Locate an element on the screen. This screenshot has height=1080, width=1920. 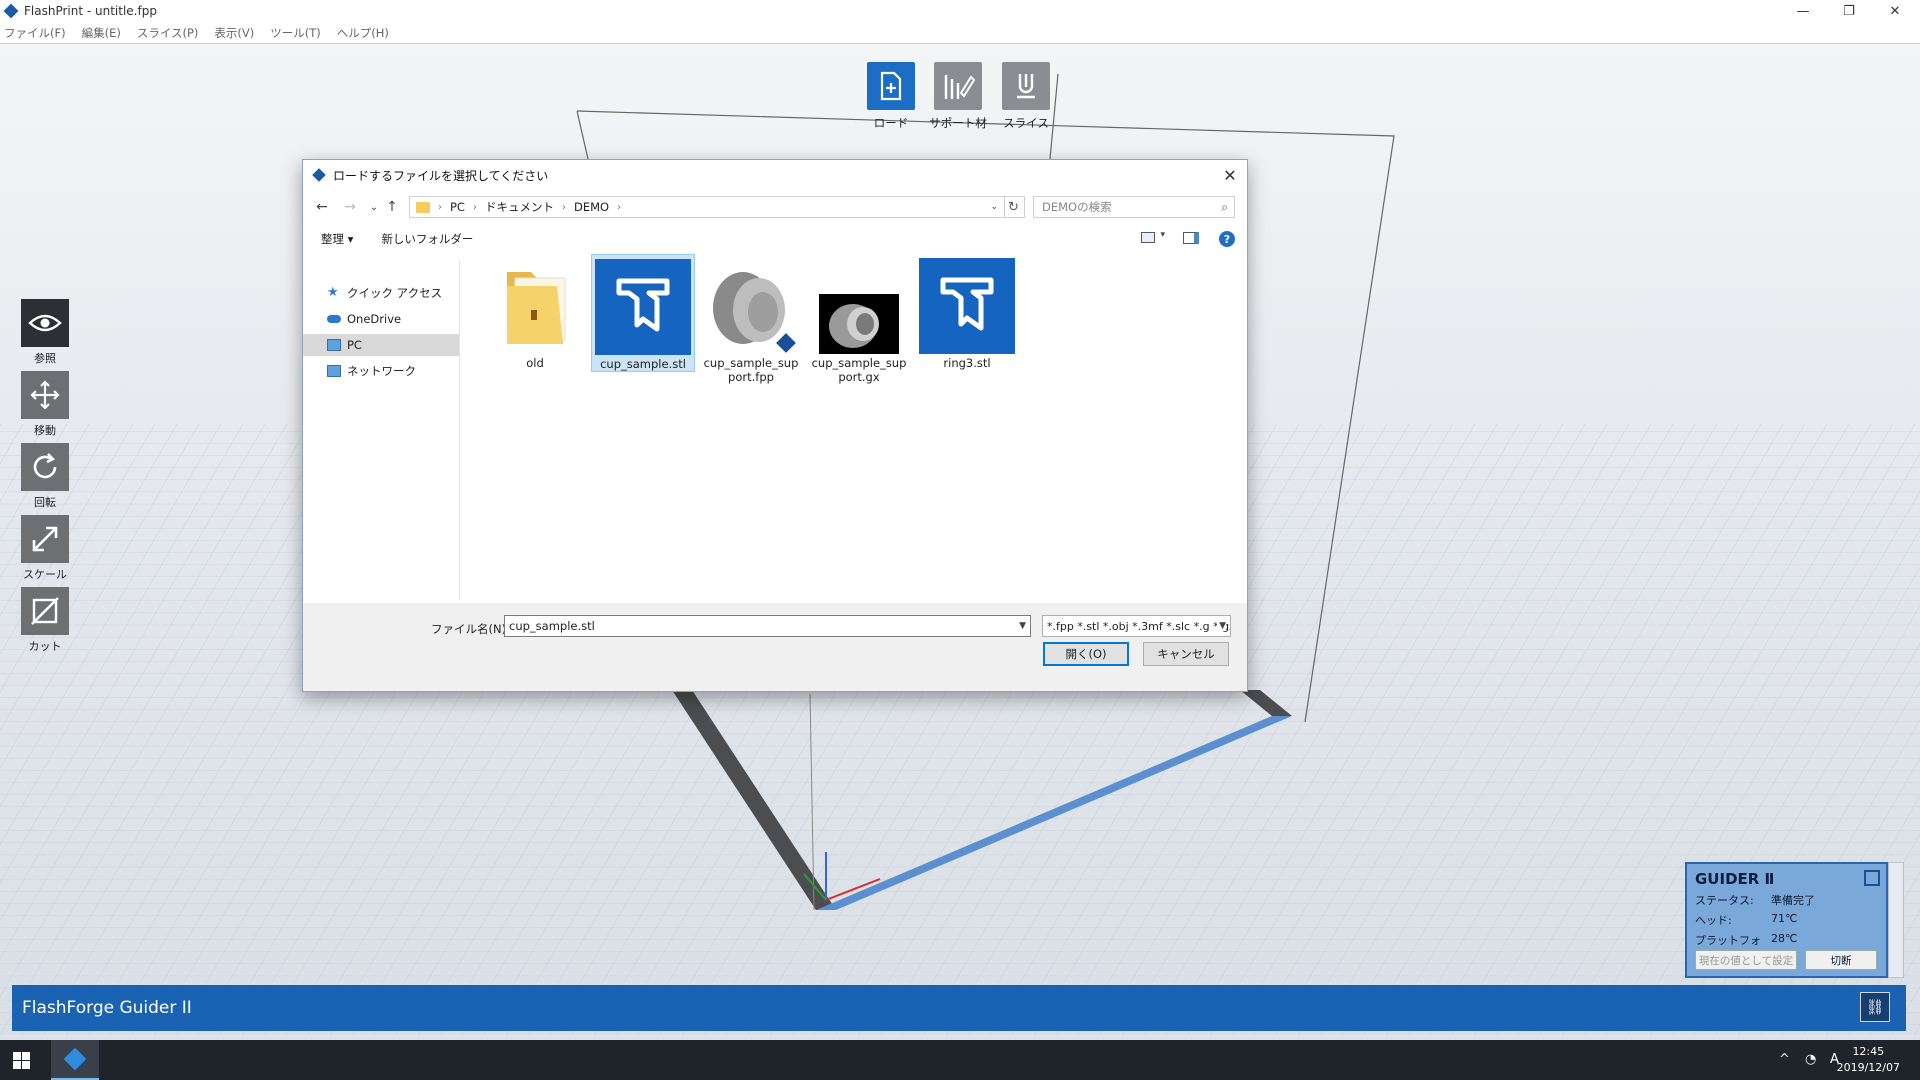
slice-icon is located at coordinates (1026, 86).